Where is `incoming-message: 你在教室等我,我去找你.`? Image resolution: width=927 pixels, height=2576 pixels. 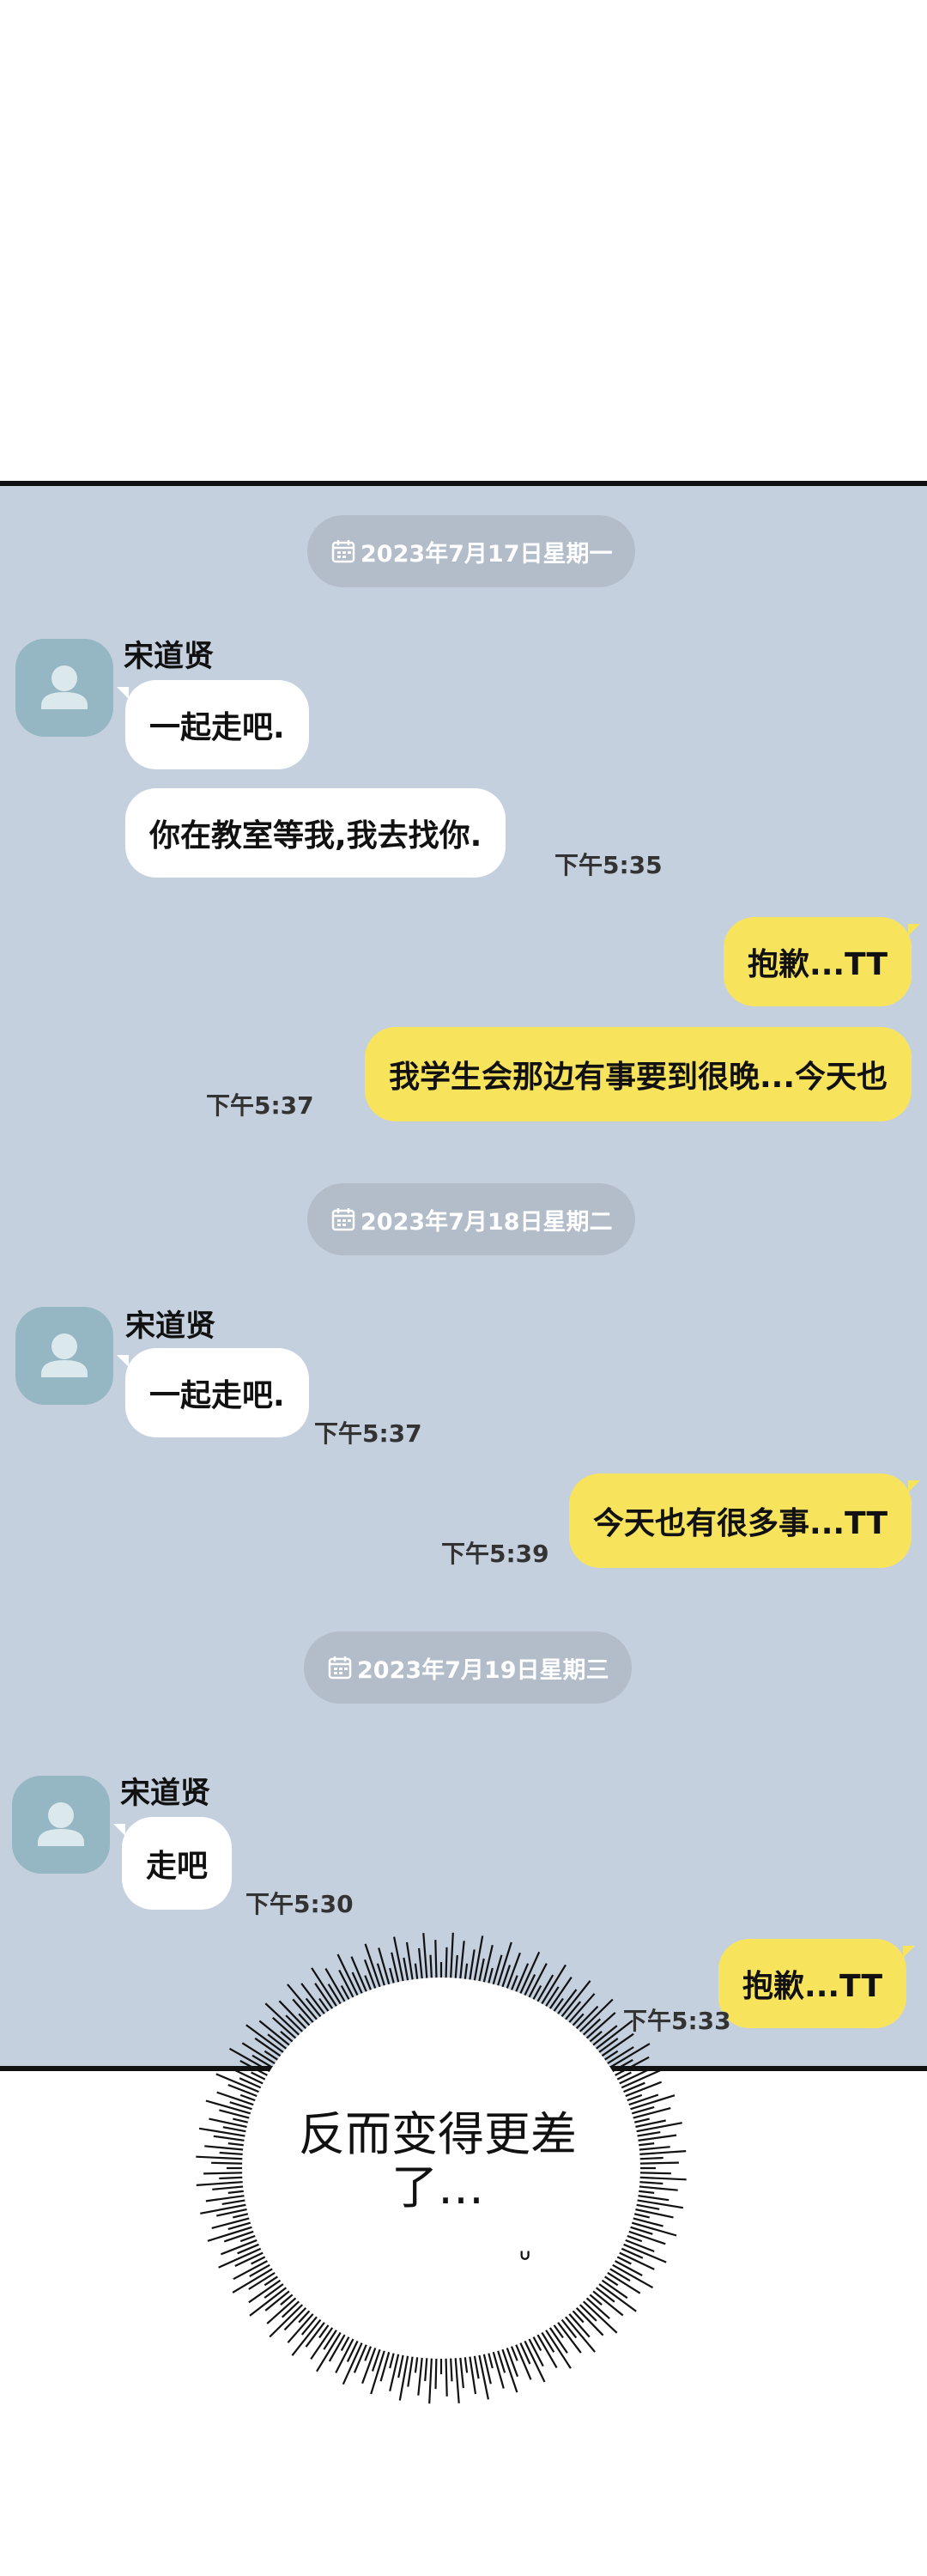
incoming-message: 你在教室等我,我去找你. is located at coordinates (315, 833).